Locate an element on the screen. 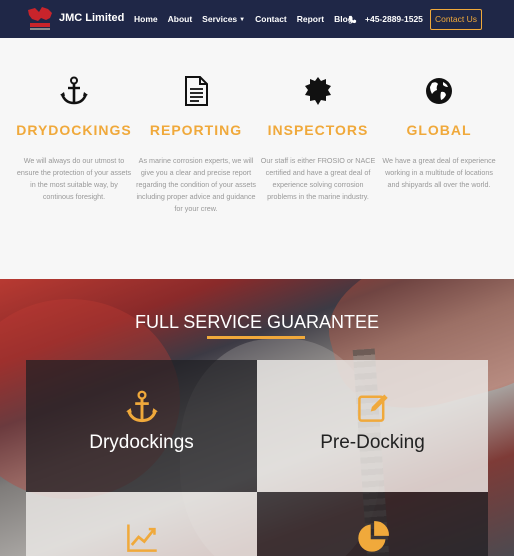 The image size is (514, 556). nav-report: Report is located at coordinates (310, 19).